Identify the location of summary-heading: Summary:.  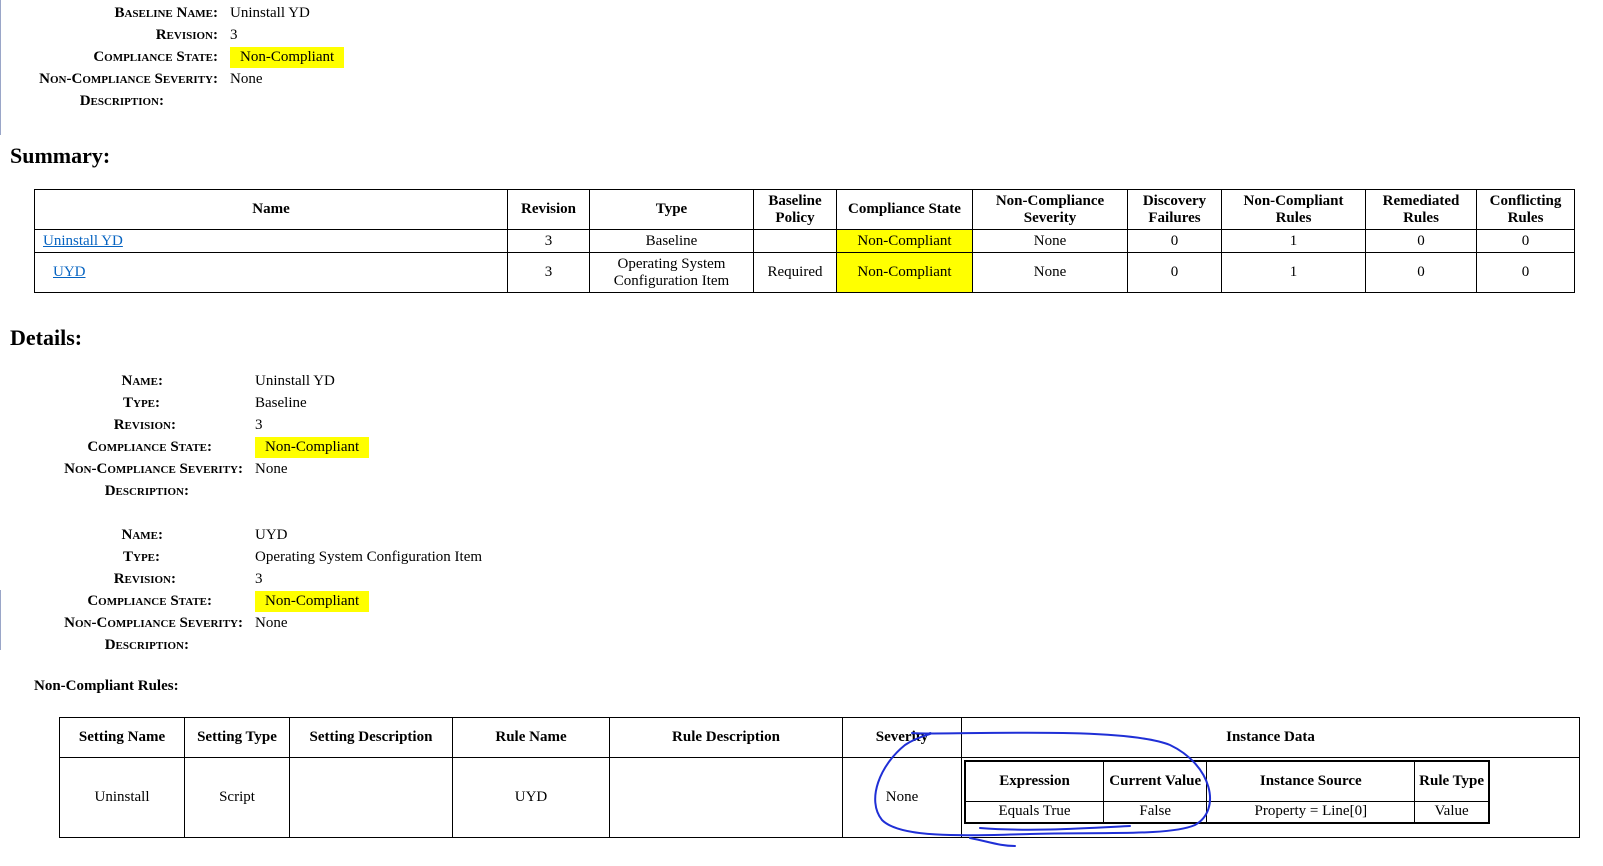
(60, 155).